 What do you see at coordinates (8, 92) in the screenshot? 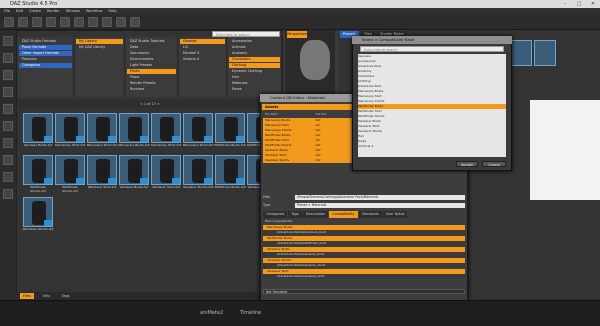
I see `parameters-icon` at bounding box center [8, 92].